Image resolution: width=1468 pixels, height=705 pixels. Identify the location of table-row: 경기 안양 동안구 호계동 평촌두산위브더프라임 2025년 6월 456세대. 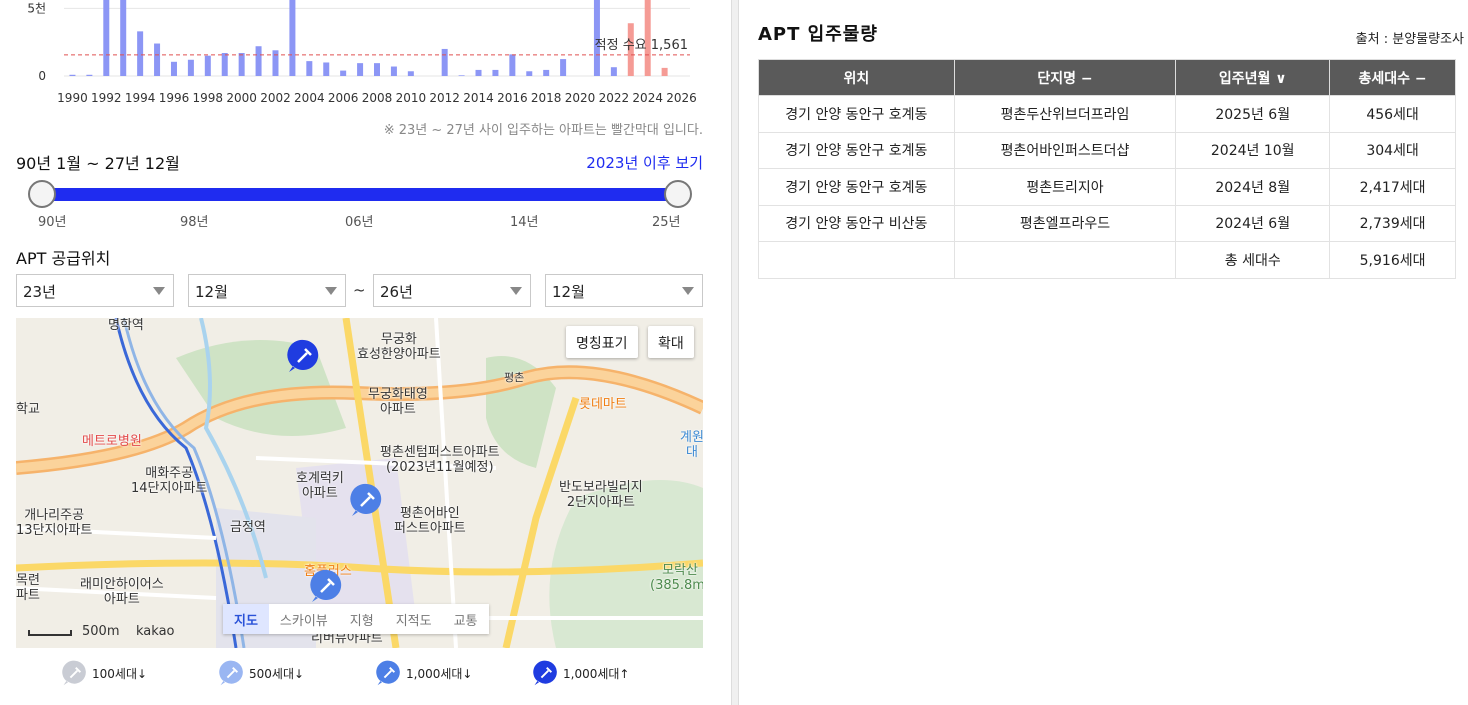
(1107, 114).